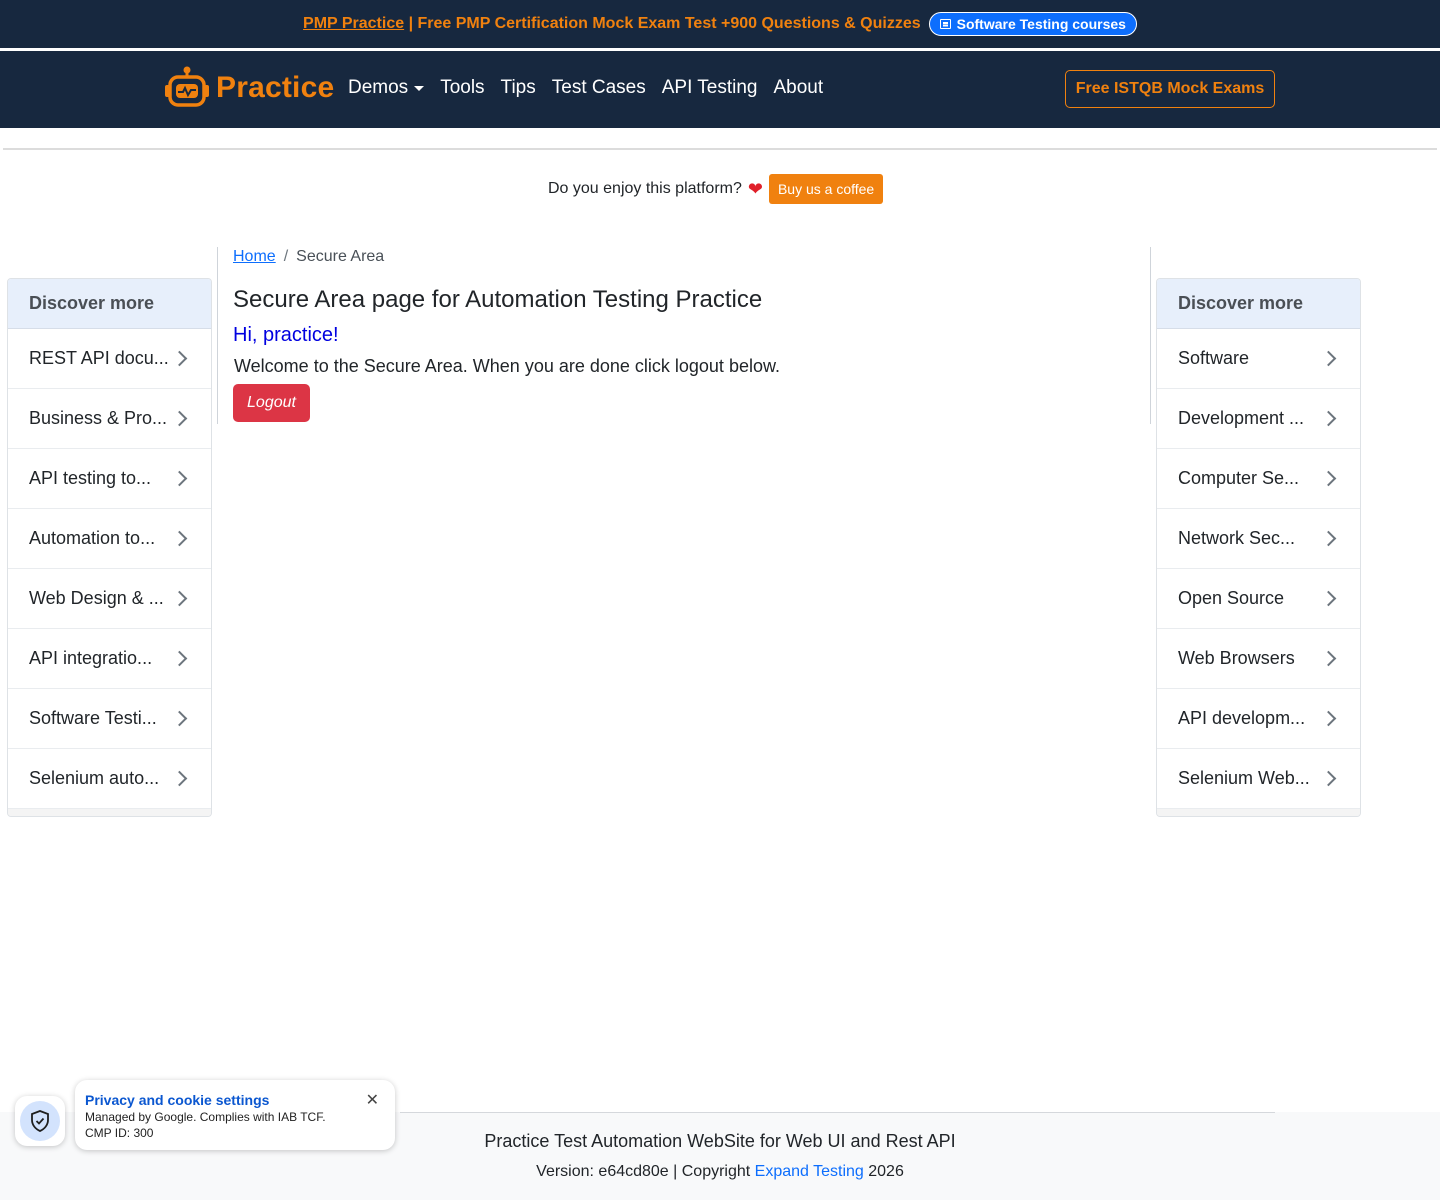 The width and height of the screenshot is (1440, 1200). Describe the element at coordinates (462, 88) in the screenshot. I see `nav-tools: Tools` at that location.